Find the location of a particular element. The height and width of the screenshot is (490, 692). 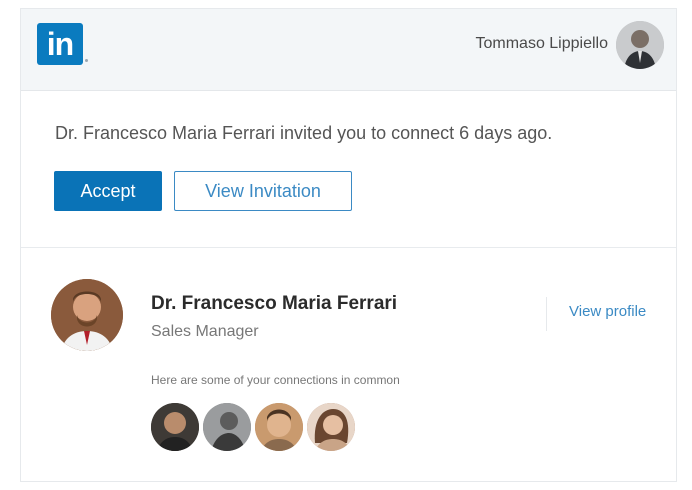

inviter-avatar-icon is located at coordinates (87, 315).